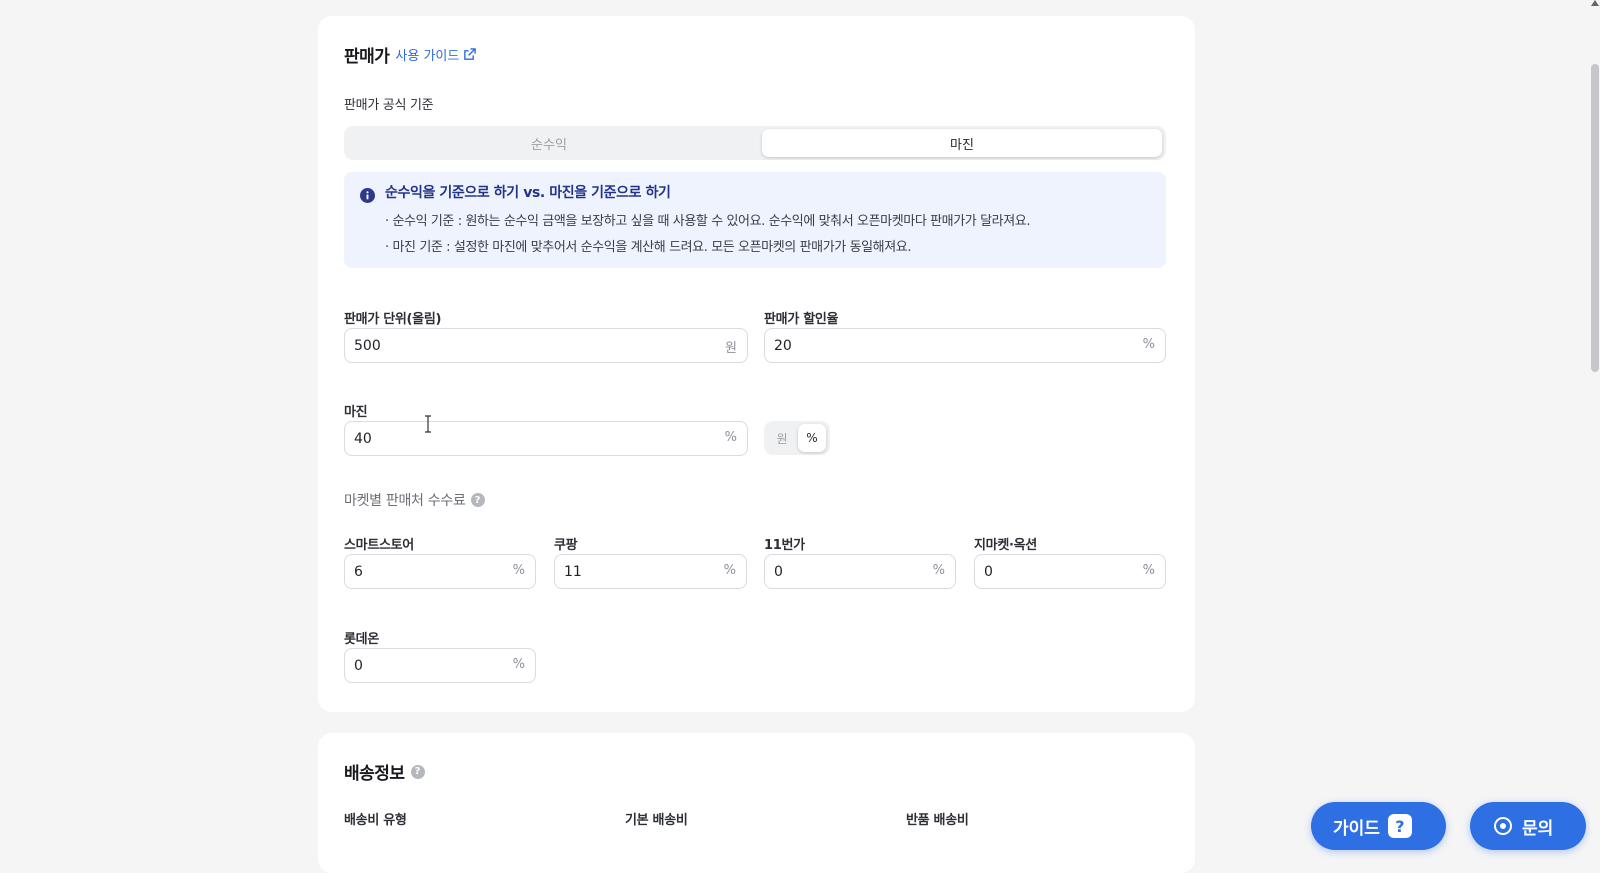 The height and width of the screenshot is (873, 1600). I want to click on fee-label-smartstore: 스마트스토어, so click(379, 545).